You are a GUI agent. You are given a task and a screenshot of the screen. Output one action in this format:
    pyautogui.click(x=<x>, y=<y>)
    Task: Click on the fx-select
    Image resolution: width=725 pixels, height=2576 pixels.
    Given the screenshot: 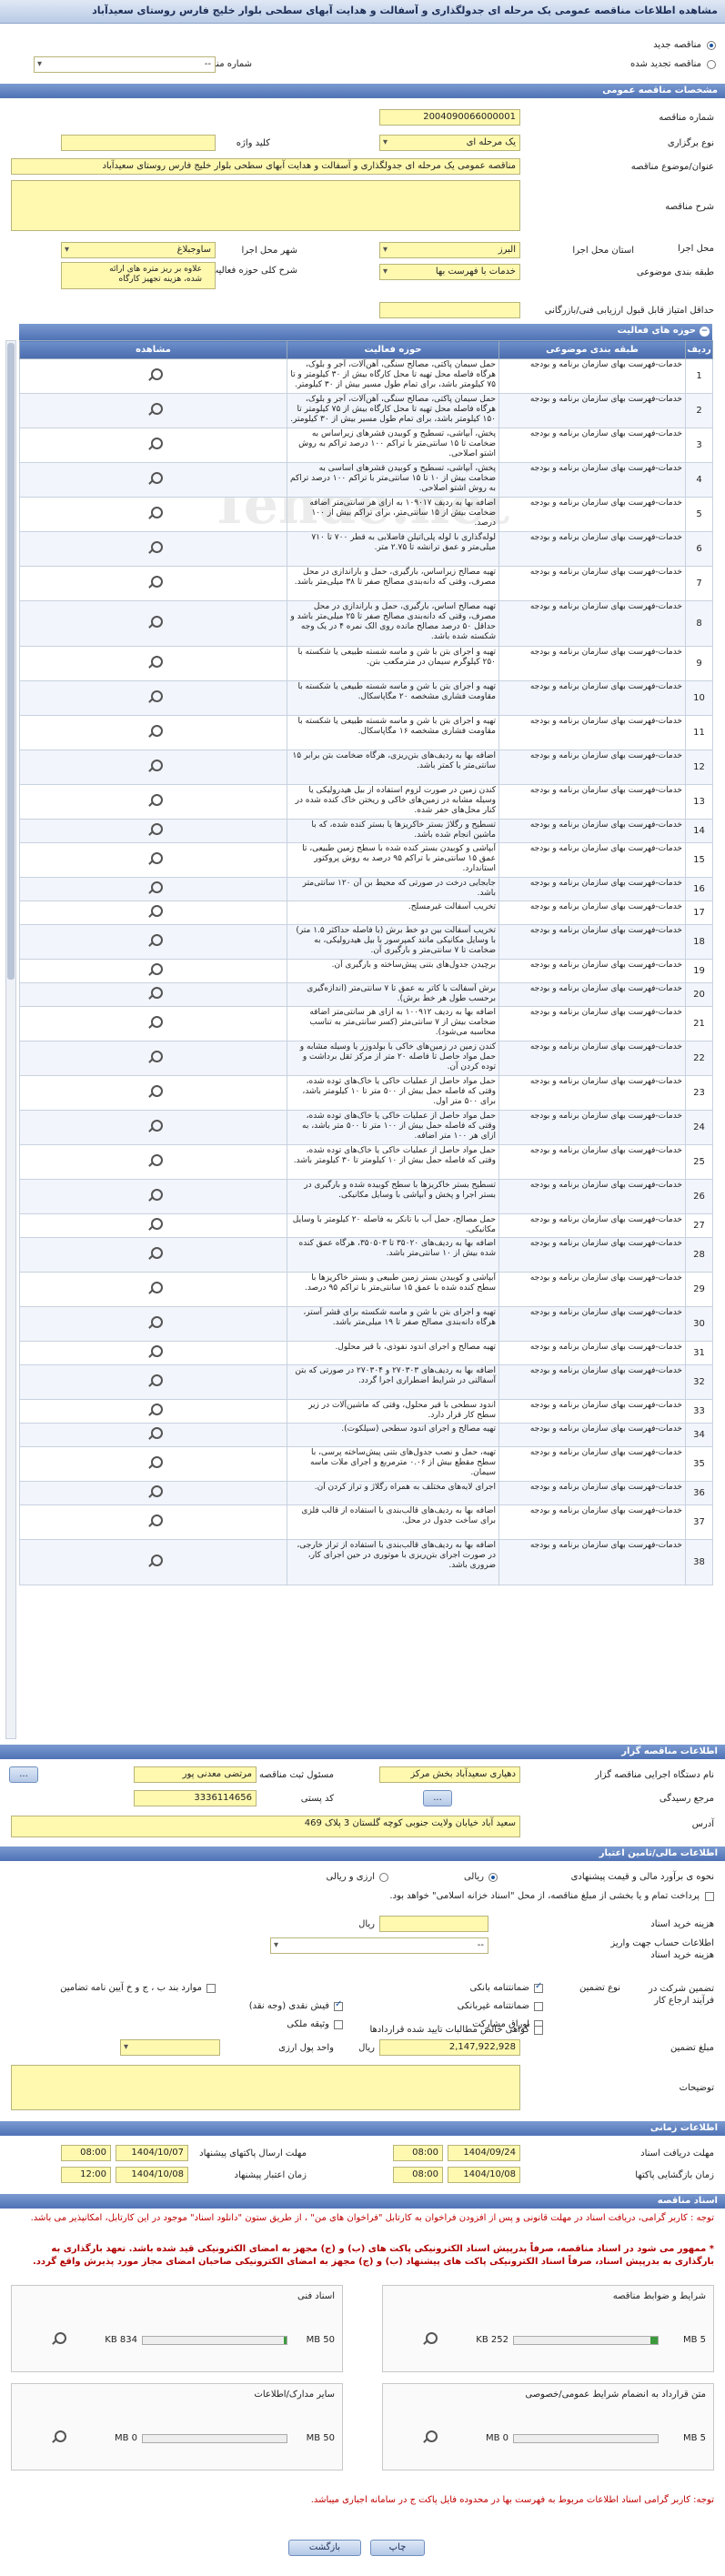 What is the action you would take?
    pyautogui.click(x=170, y=2047)
    